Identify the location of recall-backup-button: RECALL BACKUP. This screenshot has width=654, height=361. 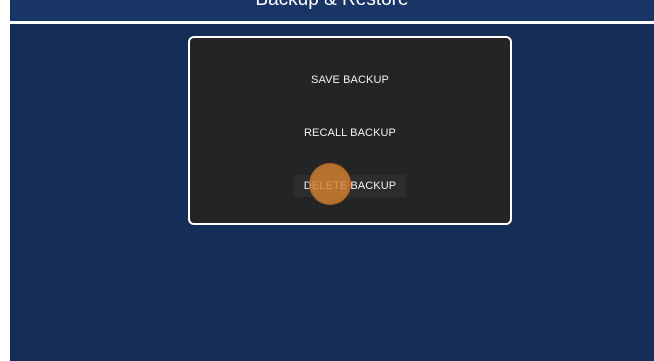
(350, 133).